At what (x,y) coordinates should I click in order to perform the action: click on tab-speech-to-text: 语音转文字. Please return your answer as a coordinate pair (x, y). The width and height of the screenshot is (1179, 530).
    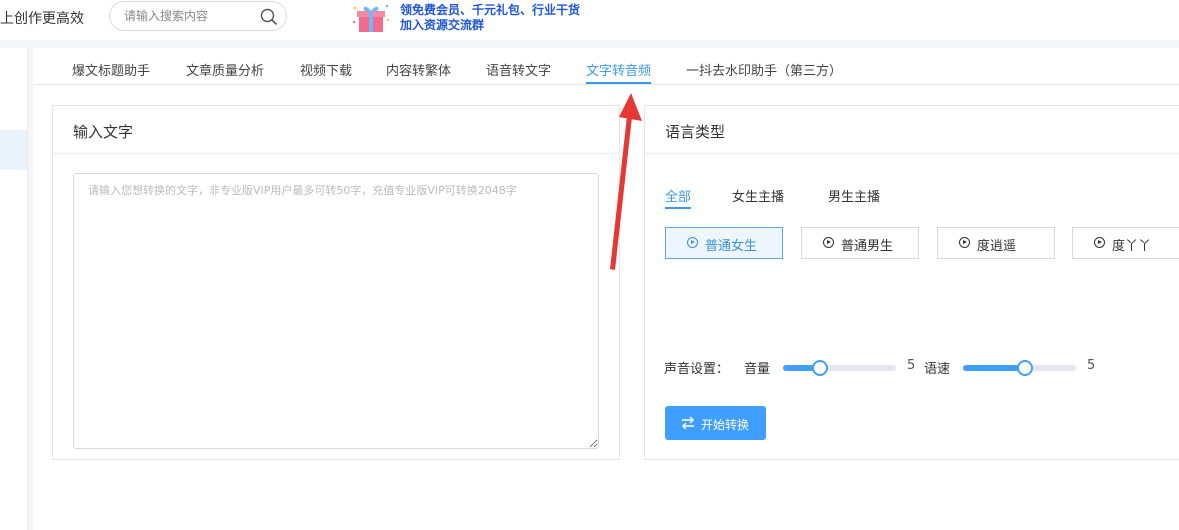
    Looking at the image, I should click on (518, 69).